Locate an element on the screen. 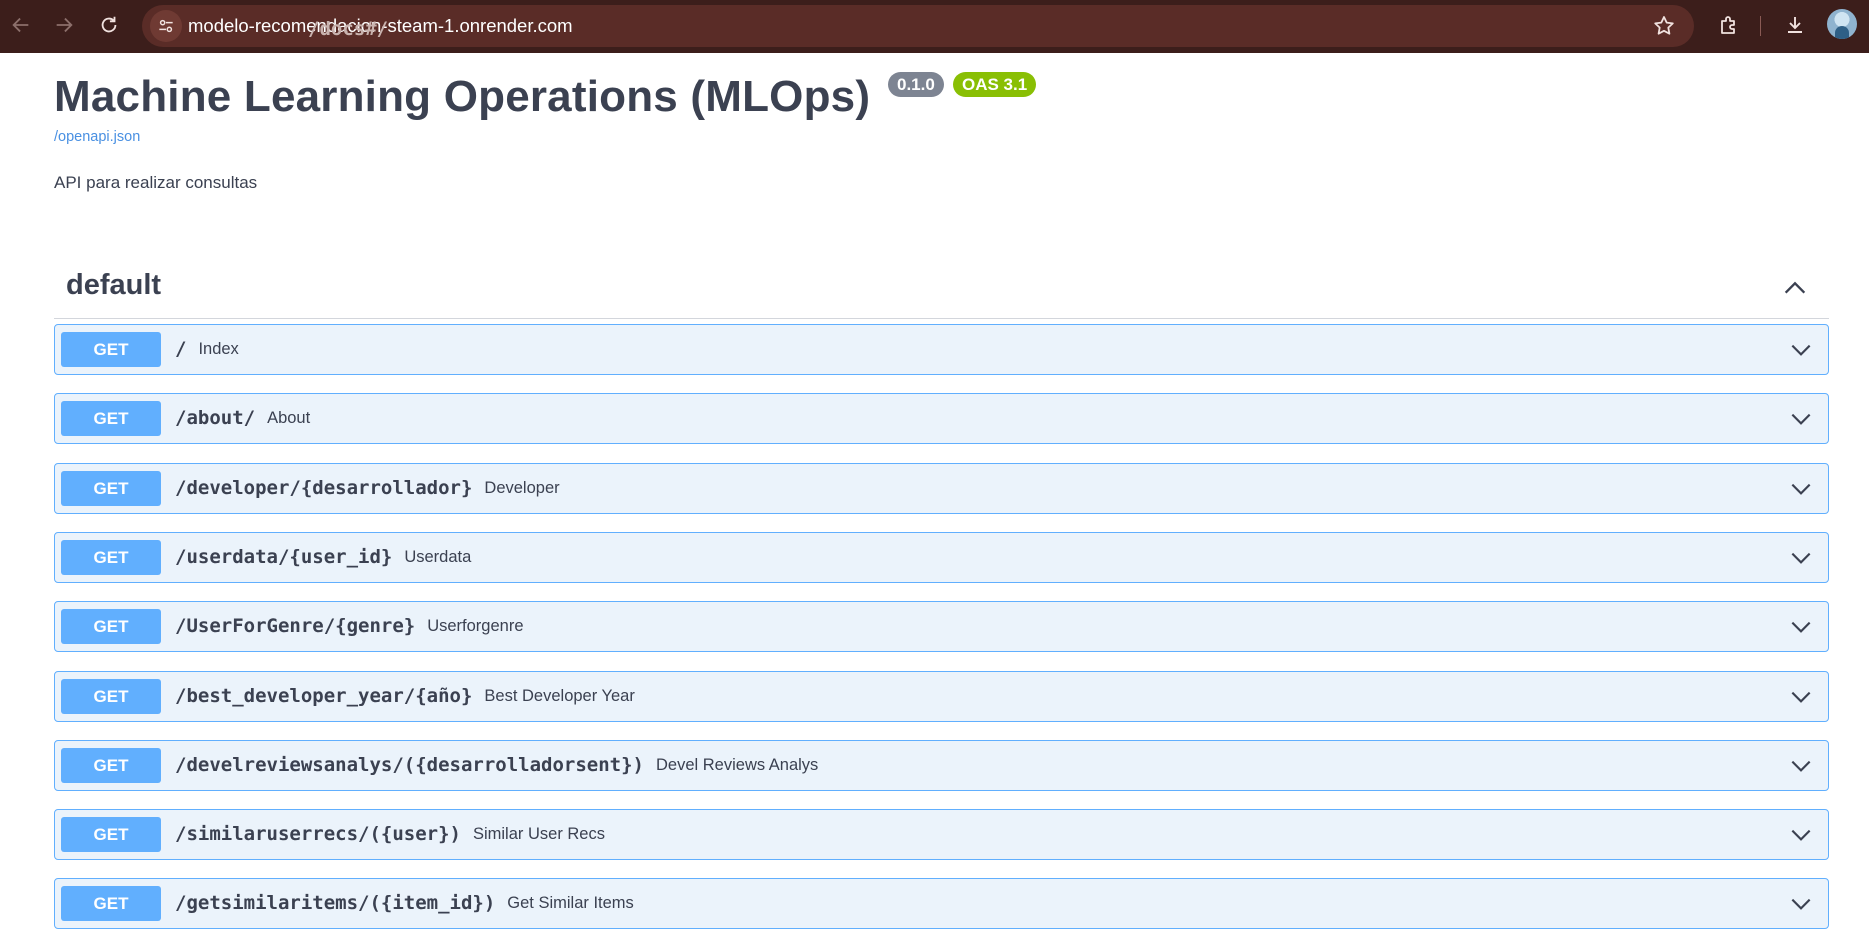 The width and height of the screenshot is (1869, 947). operation-path: /similaruserrecs/({user}) is located at coordinates (318, 834).